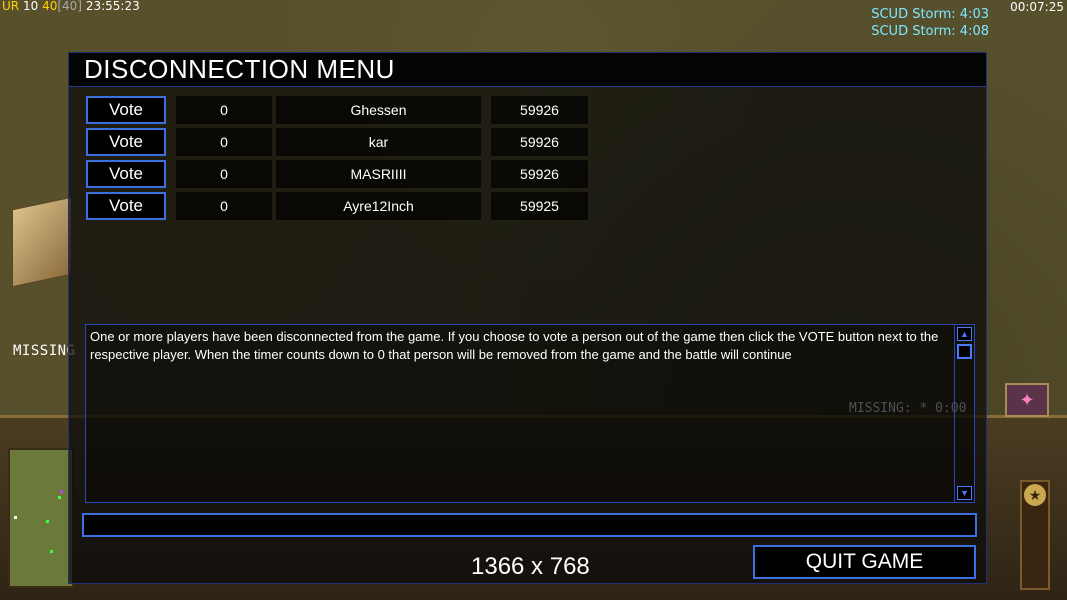 Image resolution: width=1067 pixels, height=600 pixels. I want to click on general-power-icon: ✦, so click(1027, 400).